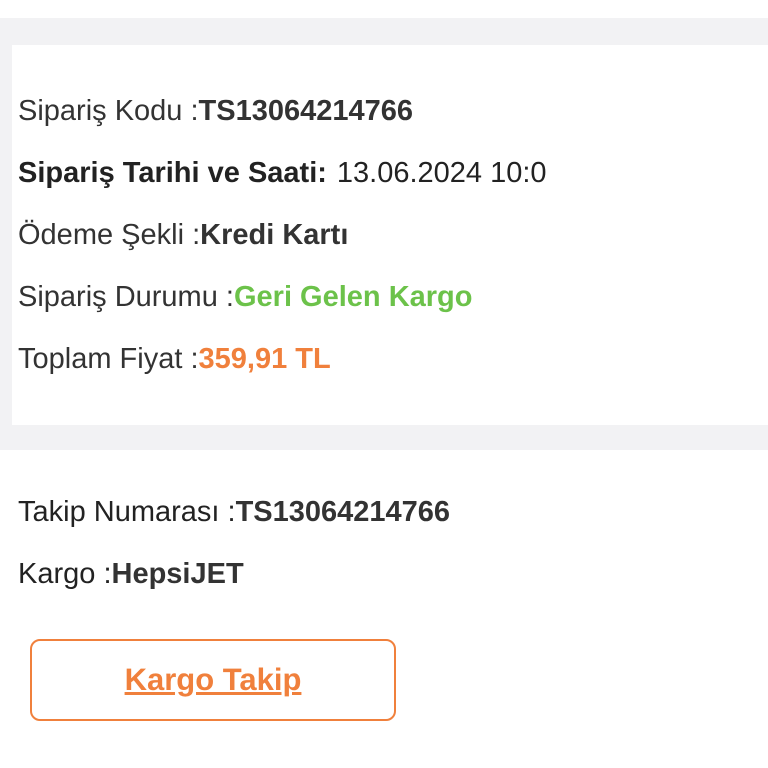 This screenshot has width=768, height=768. Describe the element at coordinates (178, 574) in the screenshot. I see `field-value: HepsiJET` at that location.